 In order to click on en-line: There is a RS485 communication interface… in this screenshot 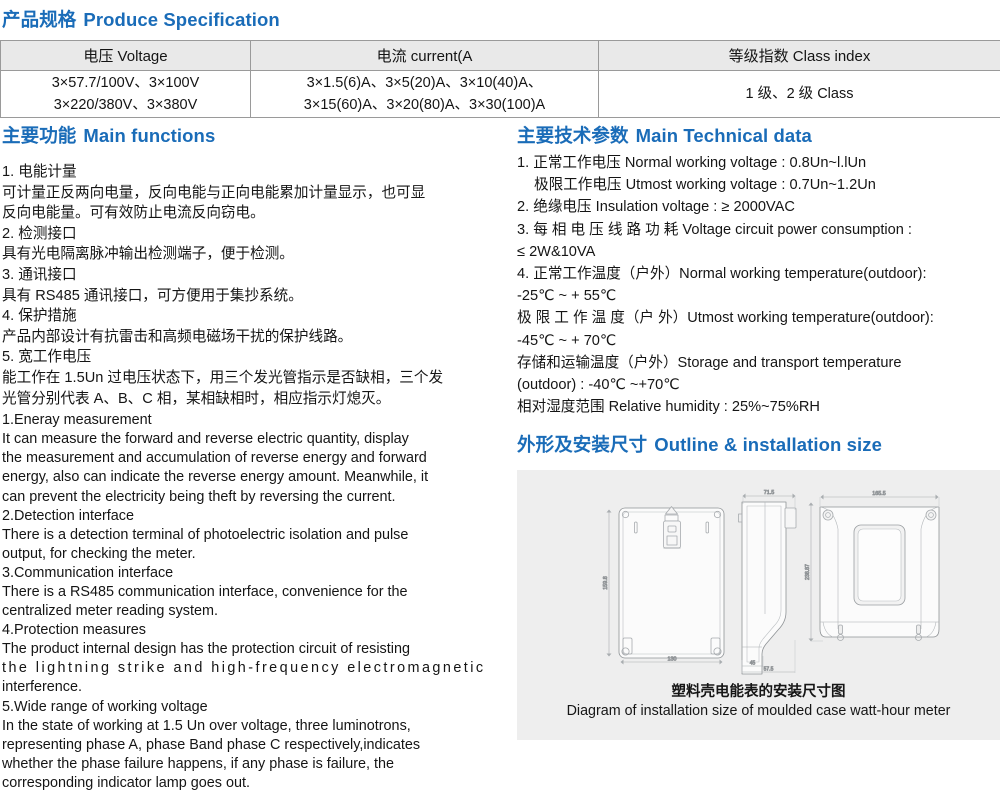, I will do `click(254, 592)`.